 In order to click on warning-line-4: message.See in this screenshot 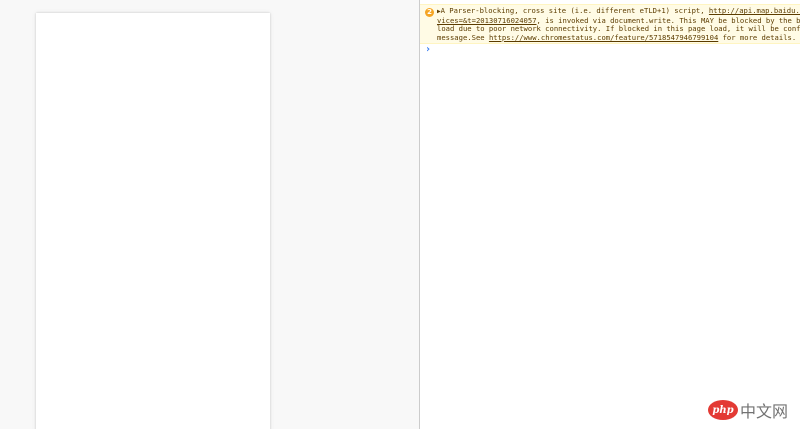, I will do `click(463, 37)`.